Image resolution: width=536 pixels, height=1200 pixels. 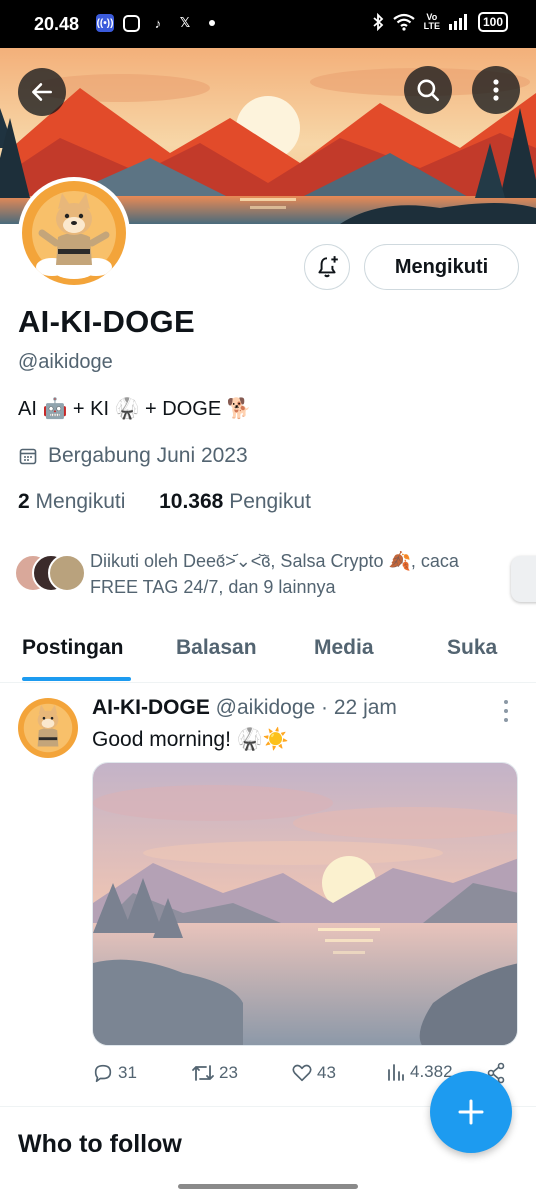 What do you see at coordinates (114, 1073) in the screenshot?
I see `reply-button: 31` at bounding box center [114, 1073].